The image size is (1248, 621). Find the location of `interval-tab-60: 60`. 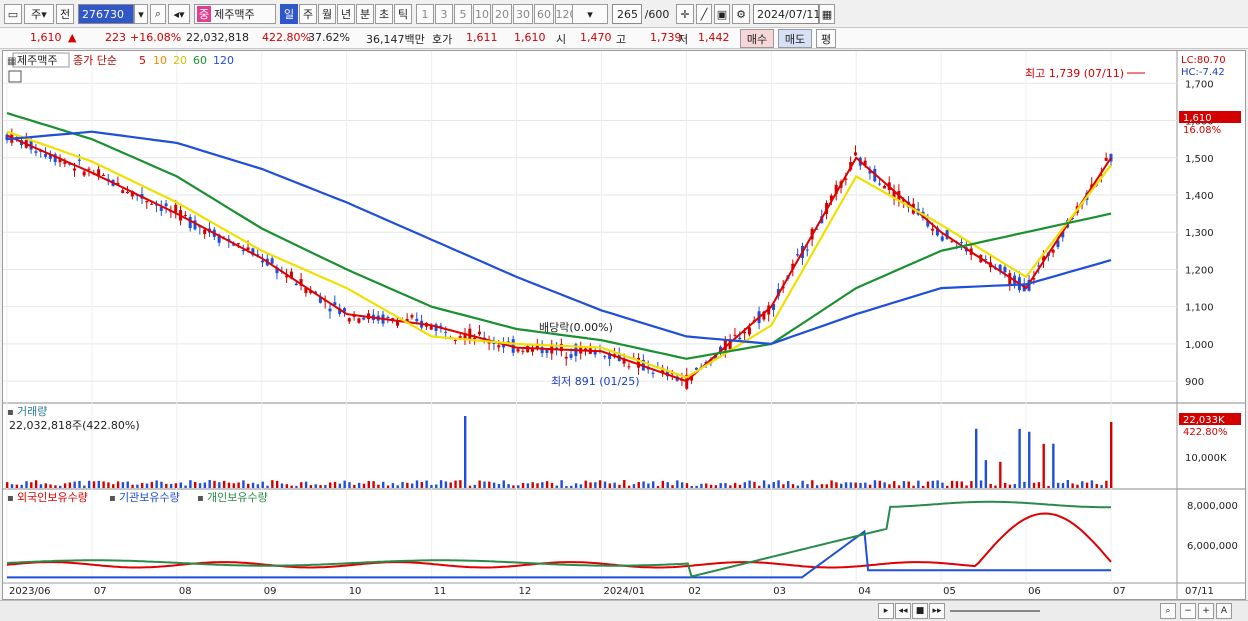

interval-tab-60: 60 is located at coordinates (544, 14).